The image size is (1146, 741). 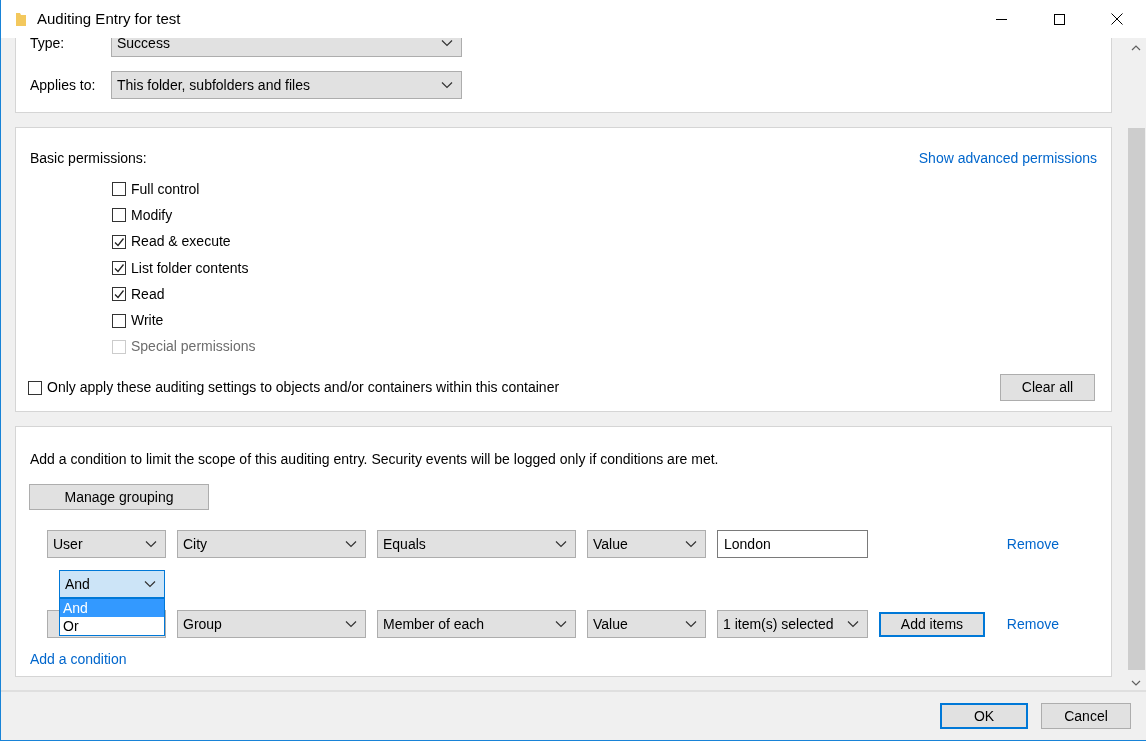 I want to click on close-icon, so click(x=1117, y=19).